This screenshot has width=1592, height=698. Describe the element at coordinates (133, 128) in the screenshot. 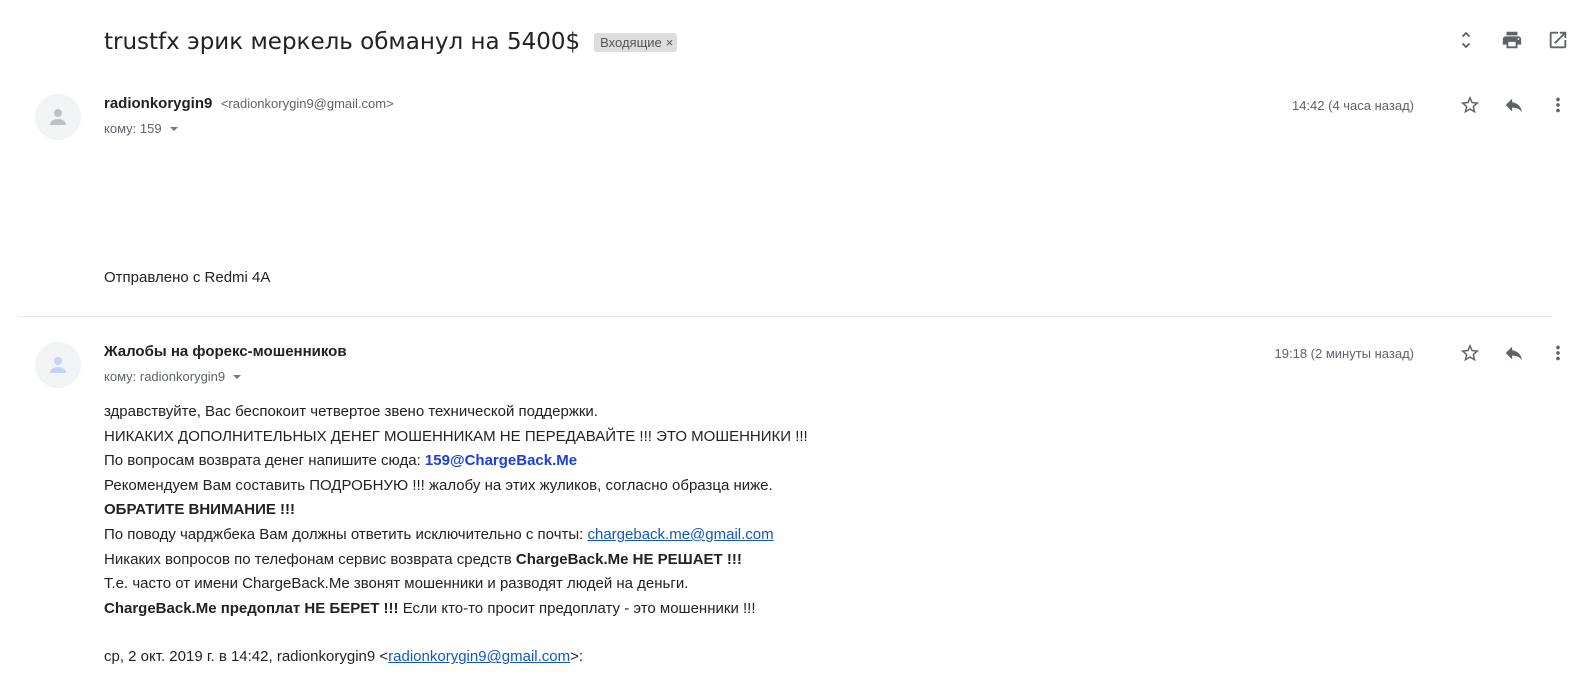

I see `recipients-text: кому: 159` at that location.